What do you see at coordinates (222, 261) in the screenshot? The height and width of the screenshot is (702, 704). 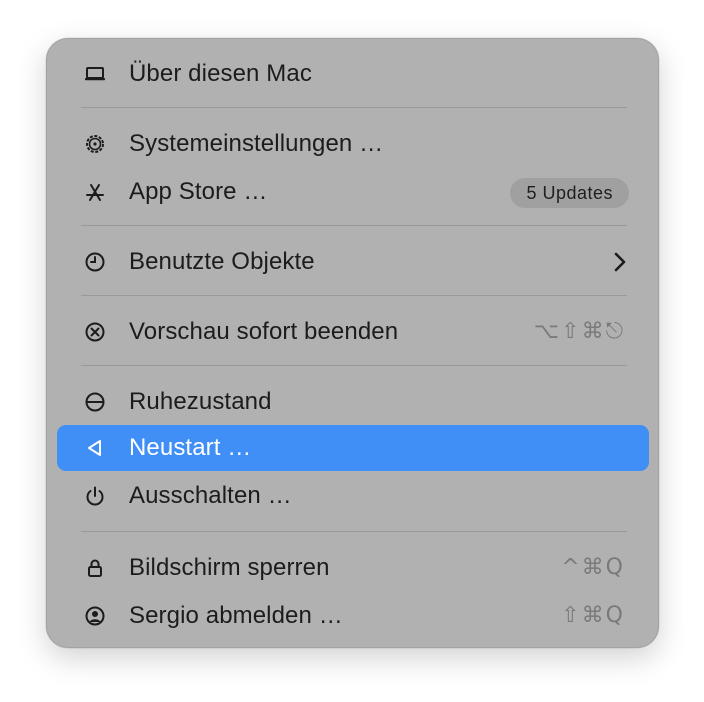 I see `menu-item-label: Benutzte Objekte` at bounding box center [222, 261].